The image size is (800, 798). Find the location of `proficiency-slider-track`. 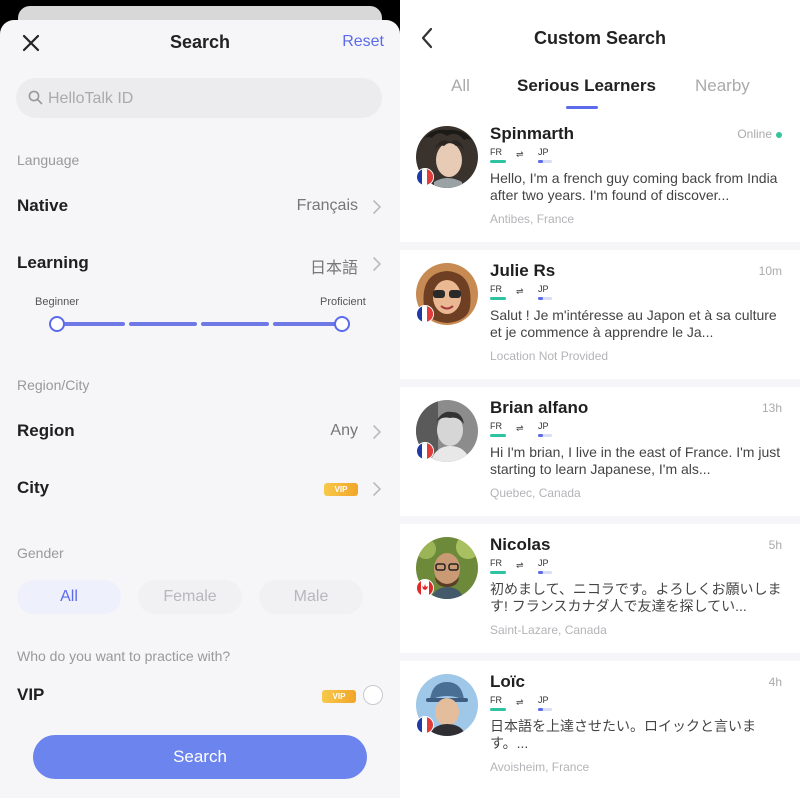

proficiency-slider-track is located at coordinates (199, 324).